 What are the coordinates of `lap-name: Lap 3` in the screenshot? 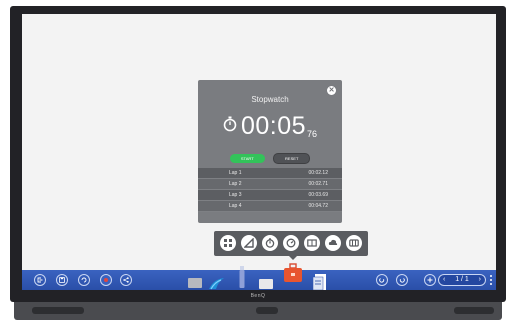 It's located at (235, 195).